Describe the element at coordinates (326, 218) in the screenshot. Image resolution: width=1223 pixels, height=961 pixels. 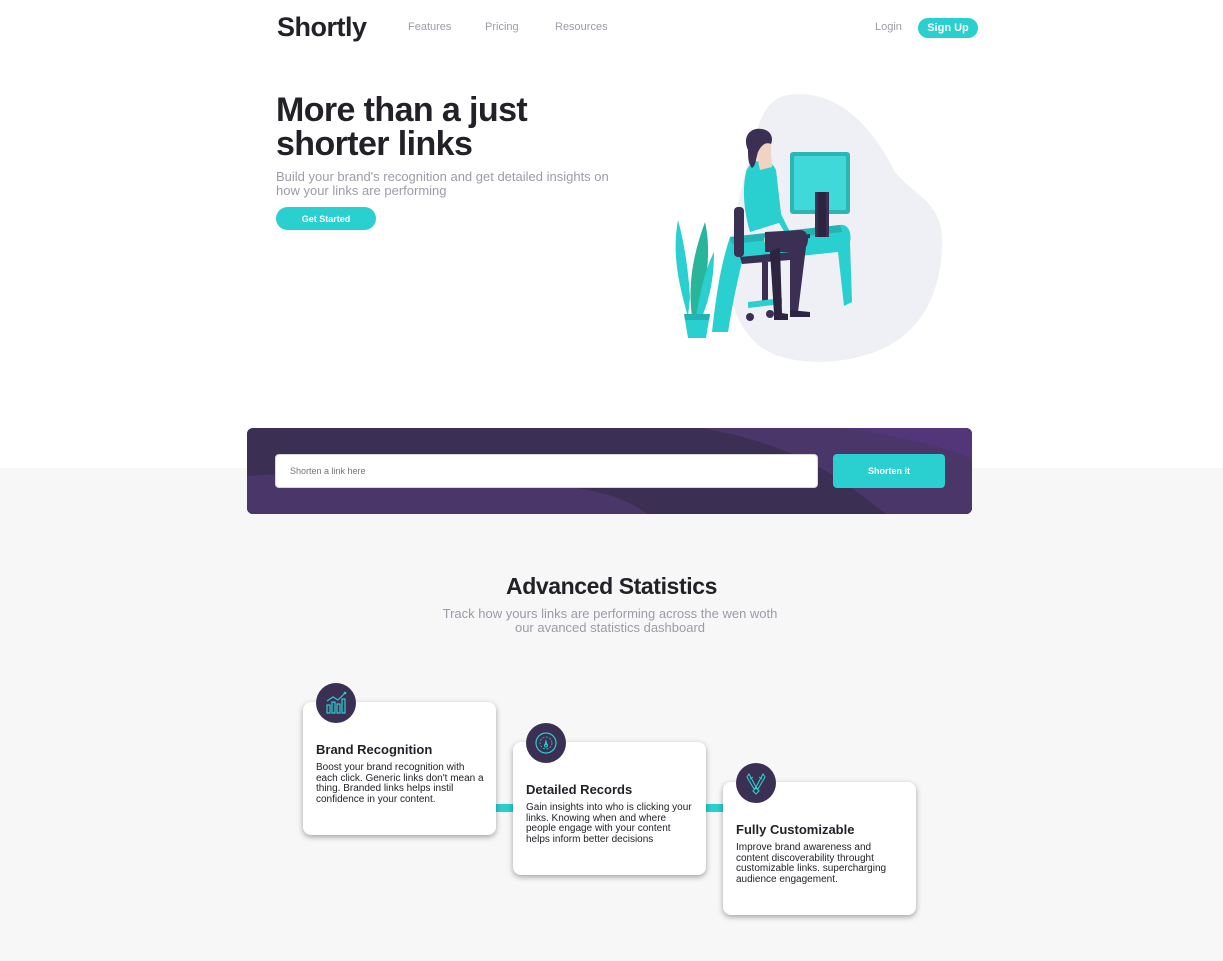
I see `get-started-button: Get Started` at that location.